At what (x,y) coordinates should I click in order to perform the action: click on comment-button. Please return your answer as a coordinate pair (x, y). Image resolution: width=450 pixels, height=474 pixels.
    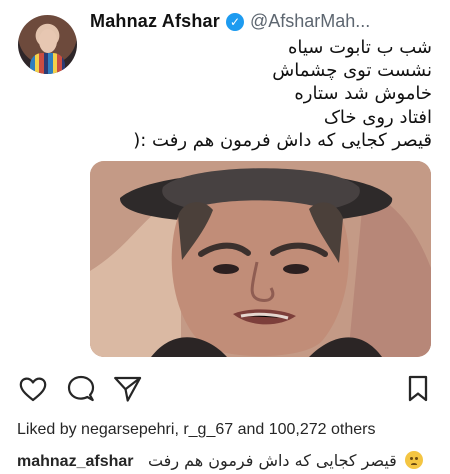
    Looking at the image, I should click on (81, 389).